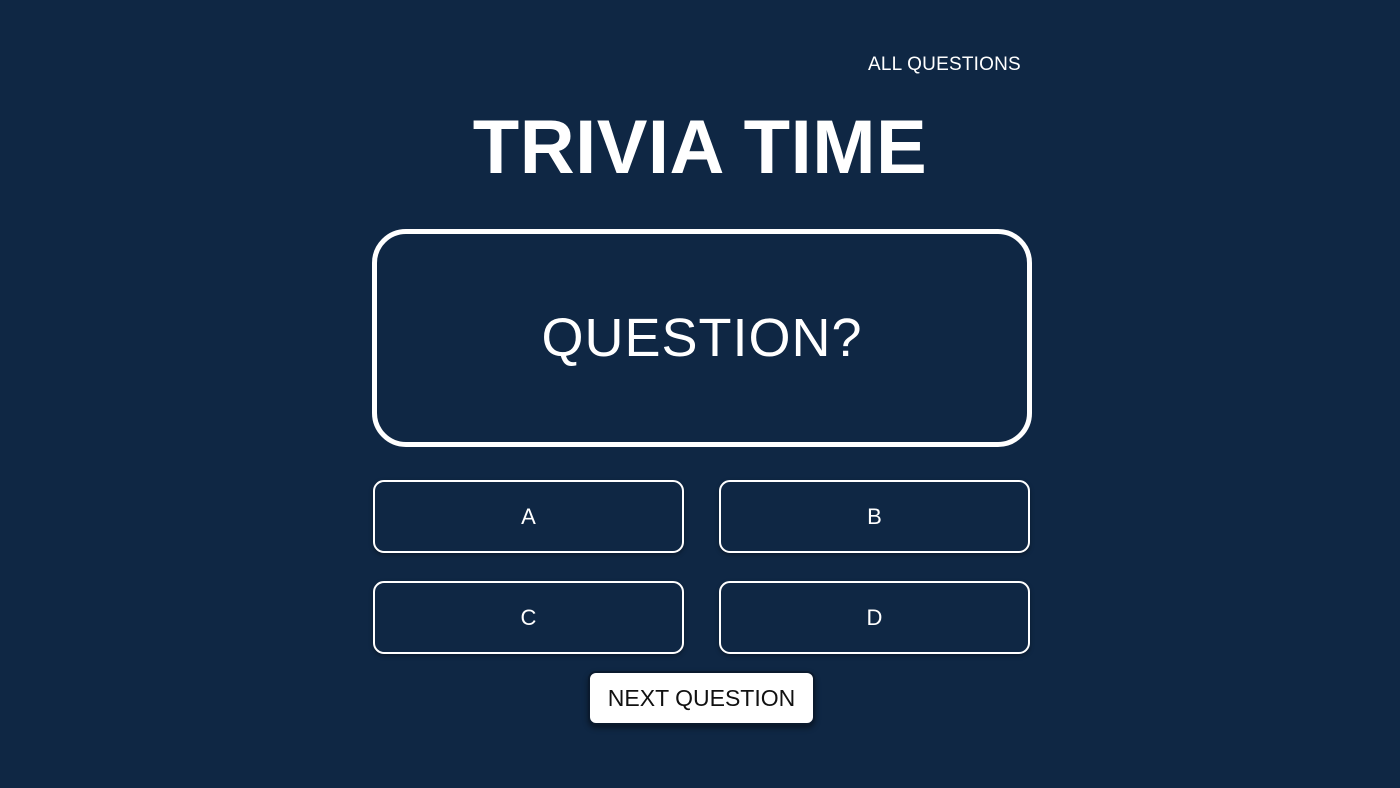  I want to click on question-text: QUESTION?, so click(702, 338).